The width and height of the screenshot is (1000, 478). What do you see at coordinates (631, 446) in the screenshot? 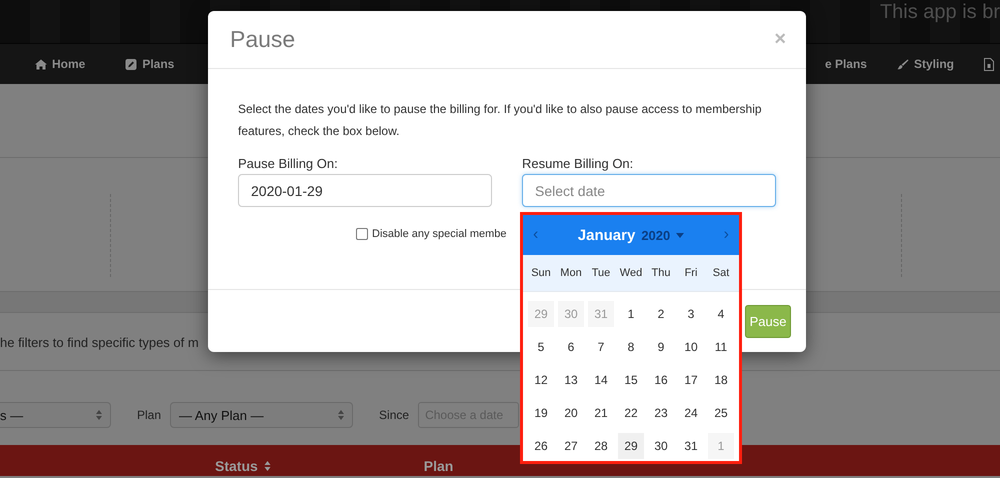
I see `calendar-day: 29` at bounding box center [631, 446].